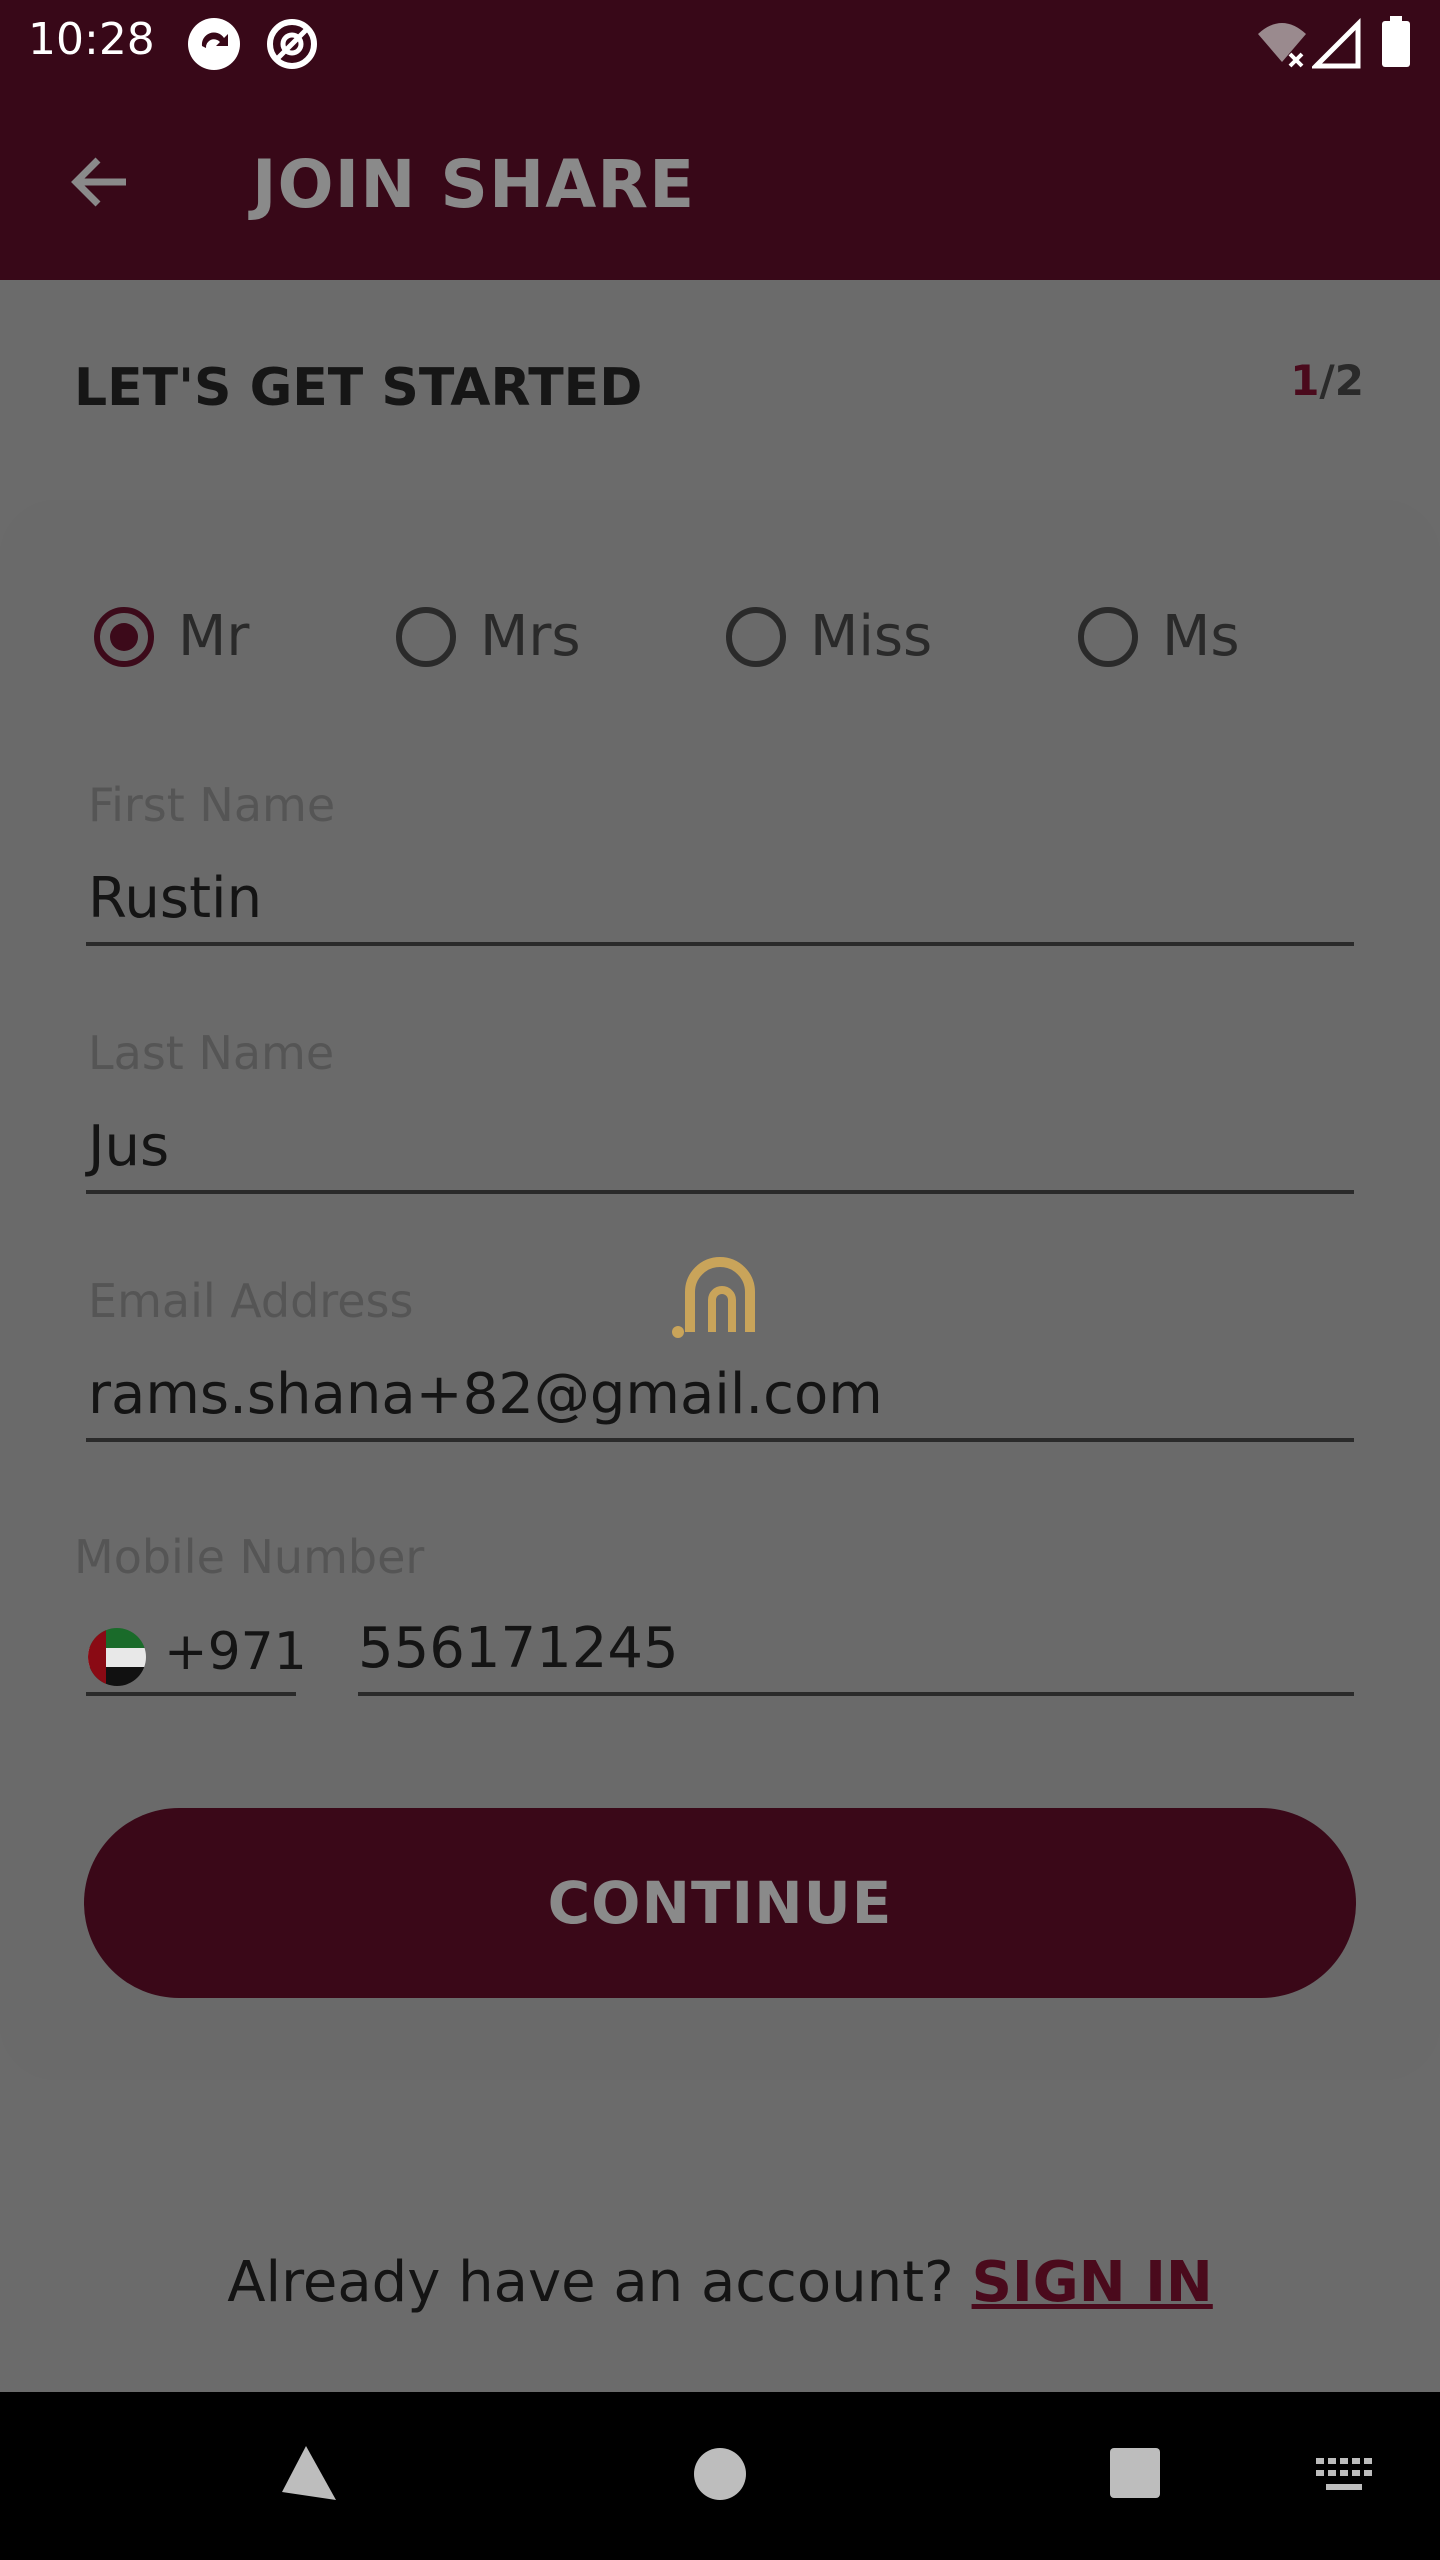  I want to click on first-name-underline, so click(720, 944).